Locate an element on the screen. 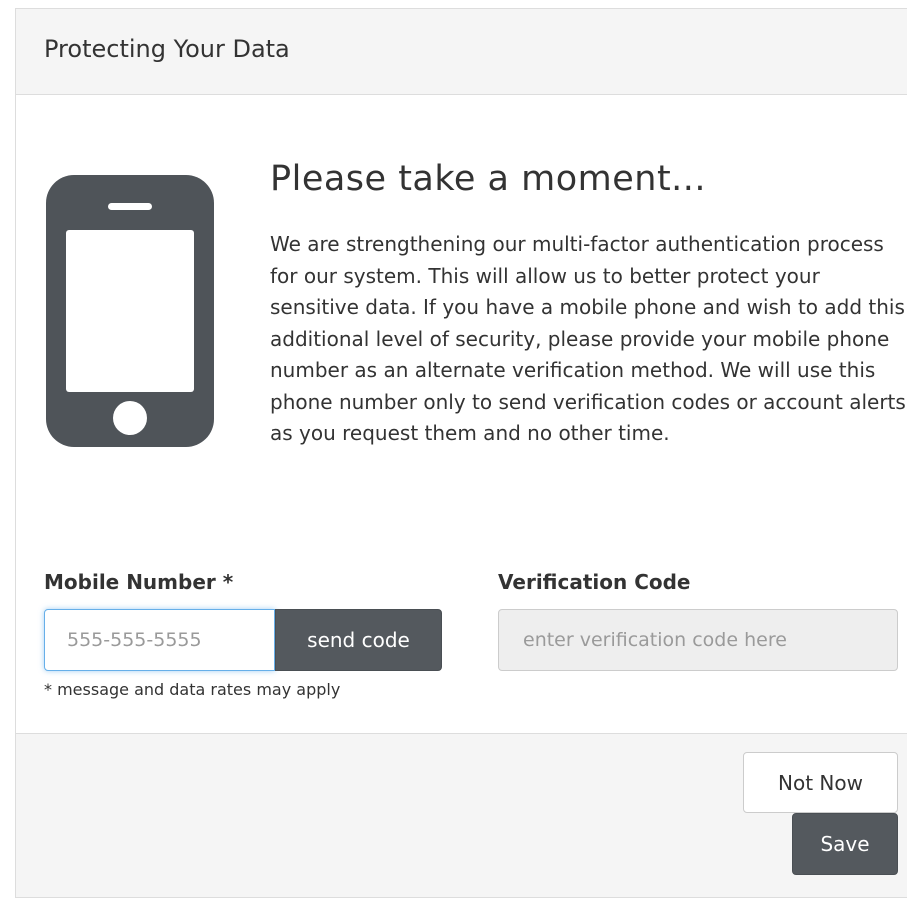 The image size is (907, 898). rates-note: * message and data rates may apply is located at coordinates (192, 689).